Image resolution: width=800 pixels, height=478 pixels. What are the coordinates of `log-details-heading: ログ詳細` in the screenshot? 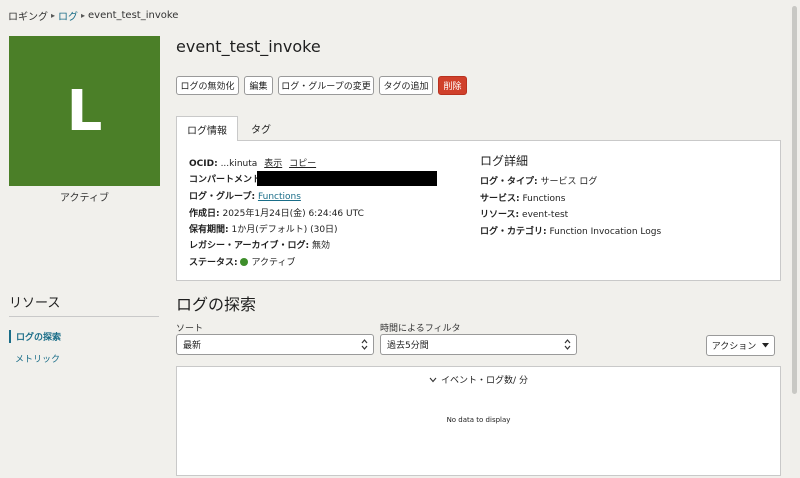 It's located at (504, 161).